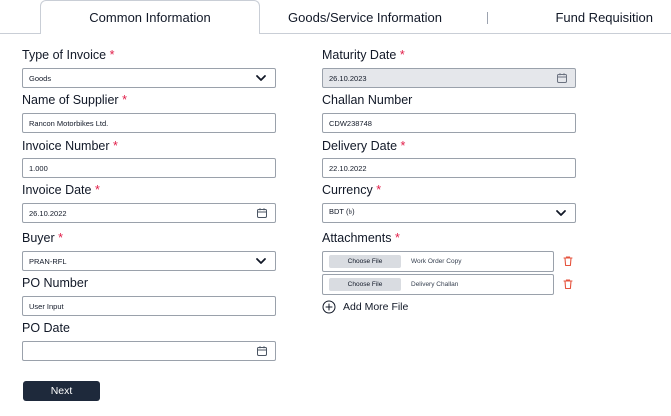 This screenshot has width=671, height=416. What do you see at coordinates (350, 123) in the screenshot?
I see `input-value: CDW238748` at bounding box center [350, 123].